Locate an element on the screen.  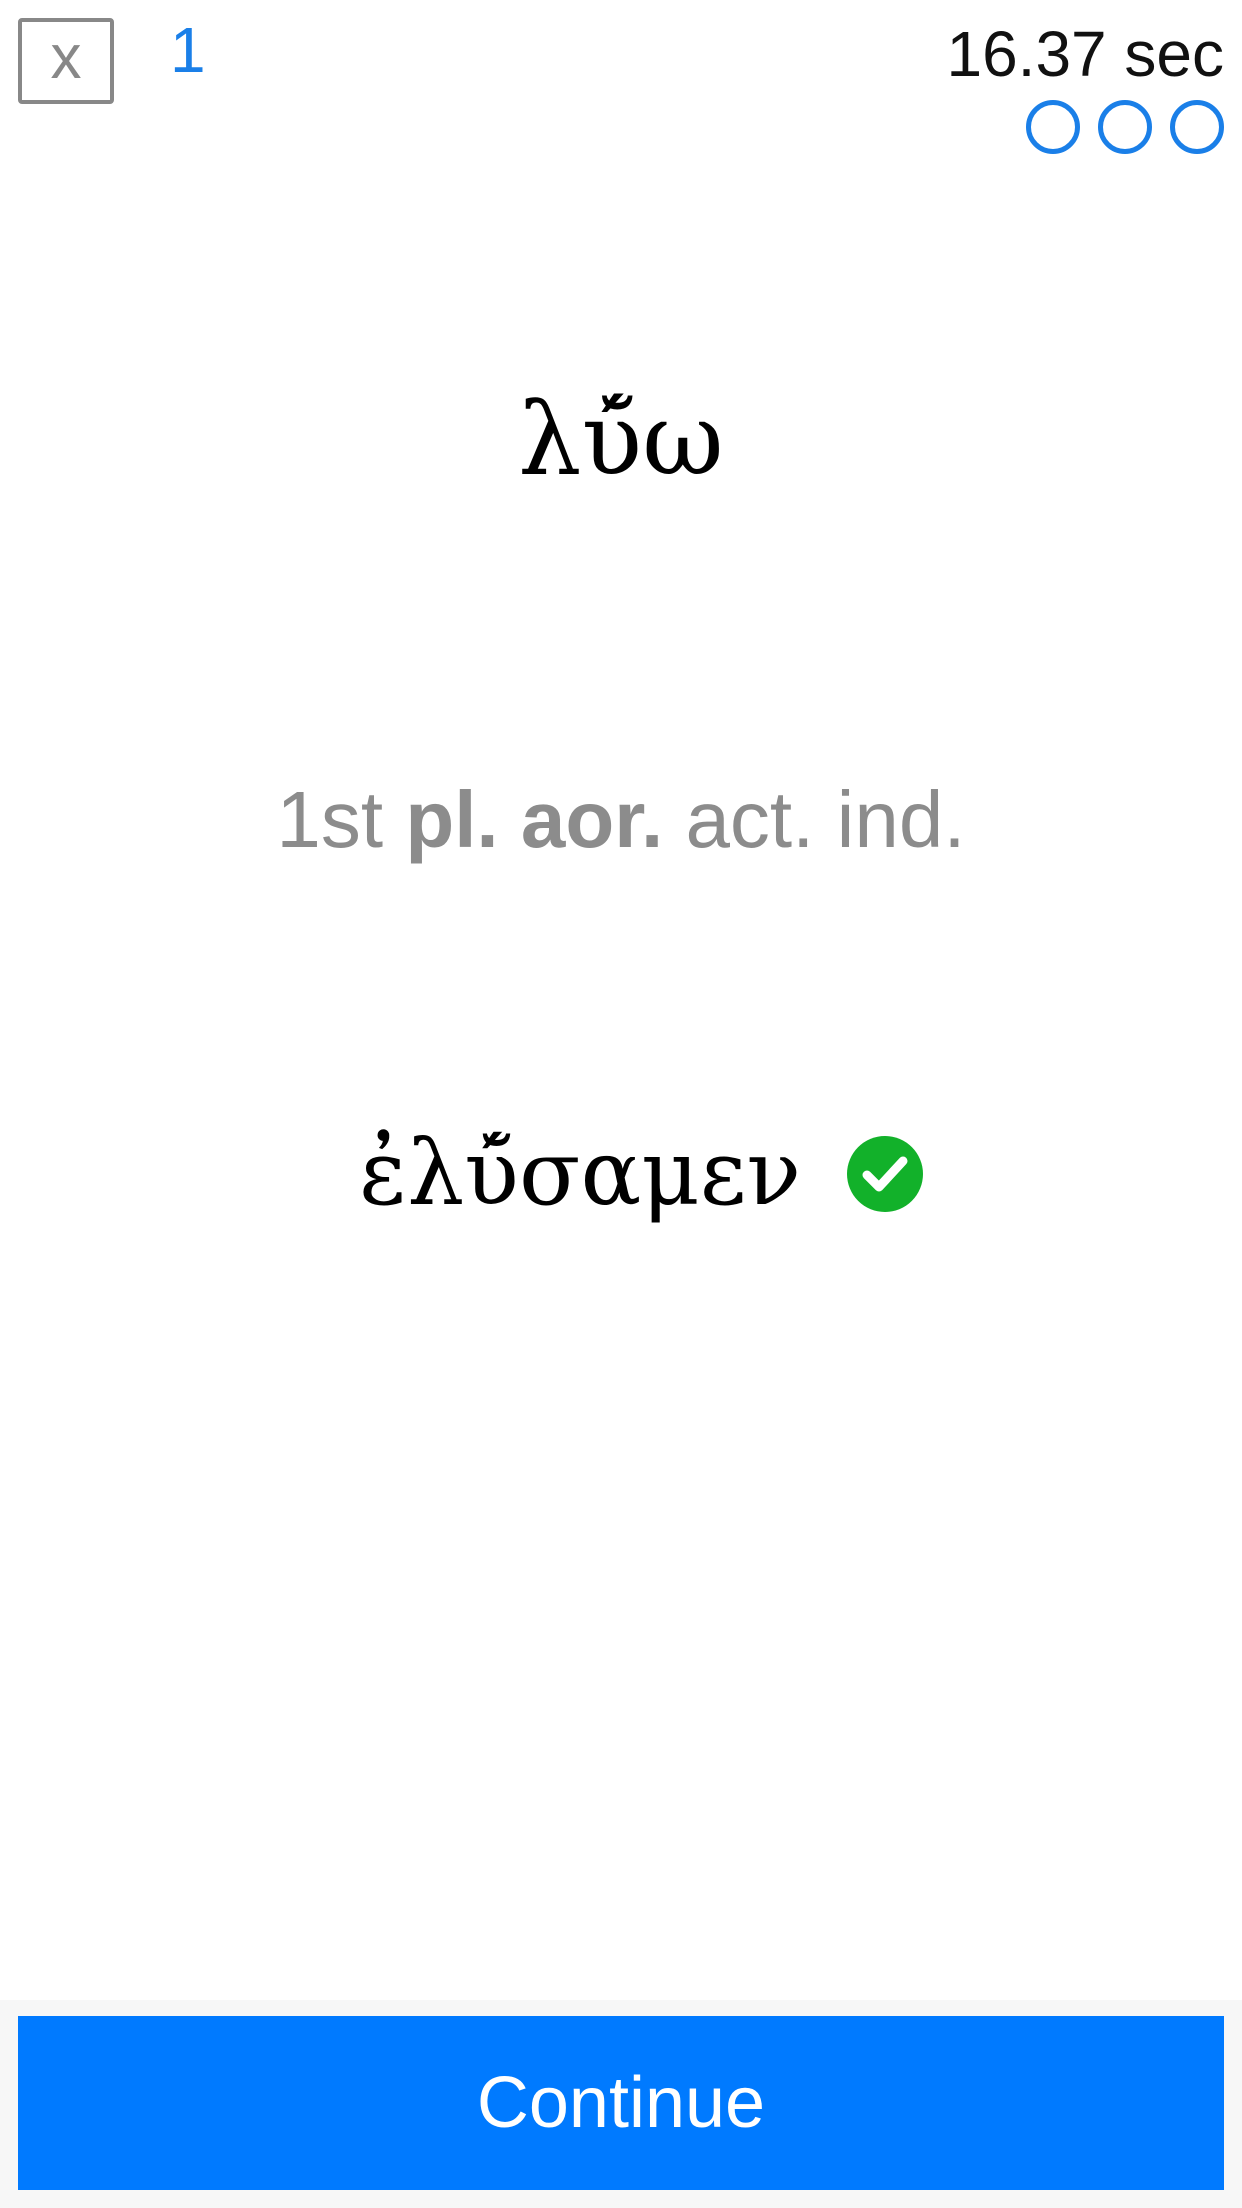
answer-row: ἐλύ̆σαμεν is located at coordinates (621, 1174).